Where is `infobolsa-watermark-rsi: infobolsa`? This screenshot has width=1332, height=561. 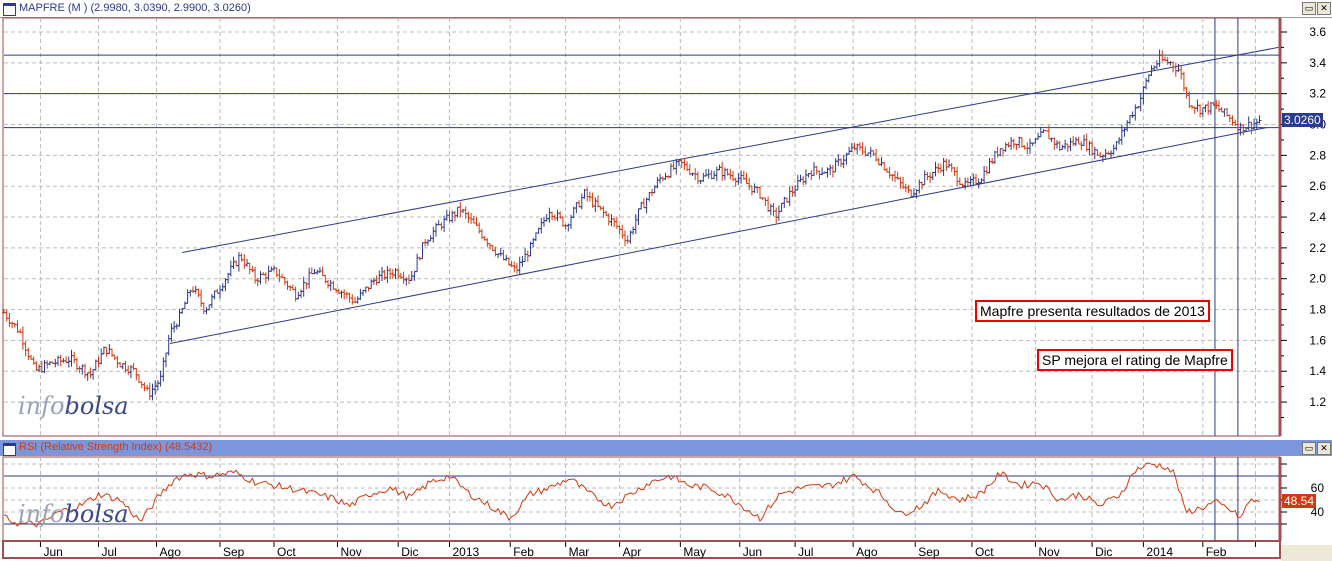 infobolsa-watermark-rsi: infobolsa is located at coordinates (73, 514).